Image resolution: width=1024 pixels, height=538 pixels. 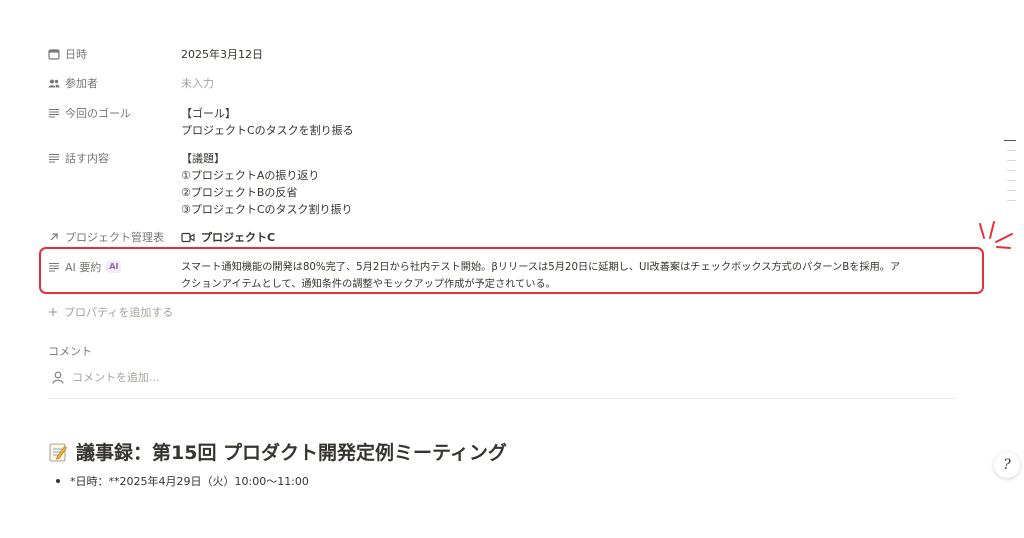 I want to click on bullet-dot, so click(x=58, y=481).